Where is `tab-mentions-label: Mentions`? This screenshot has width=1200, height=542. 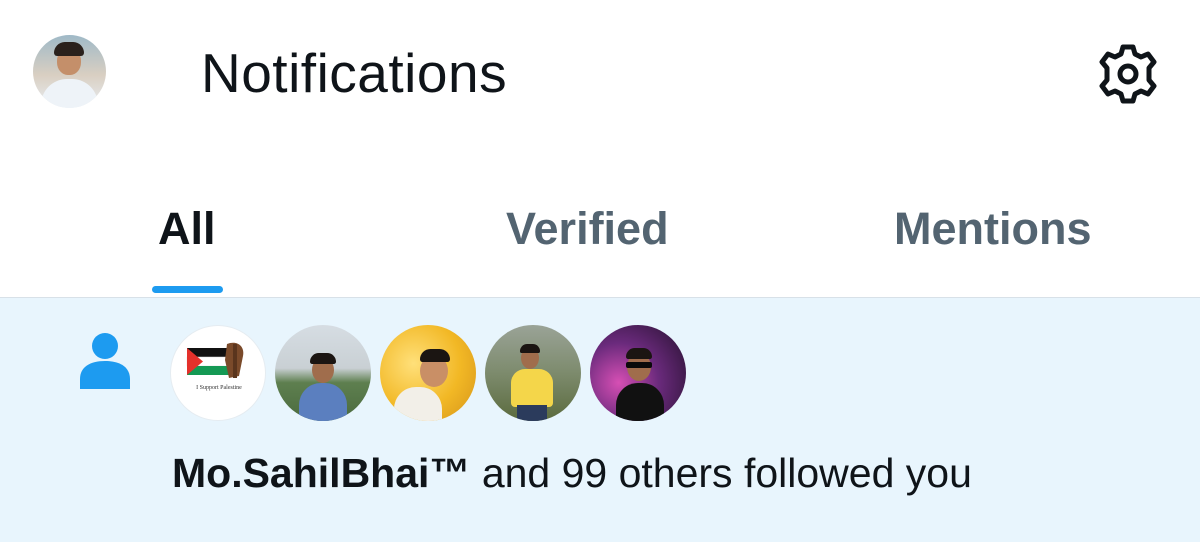
tab-mentions-label: Mentions is located at coordinates (993, 228).